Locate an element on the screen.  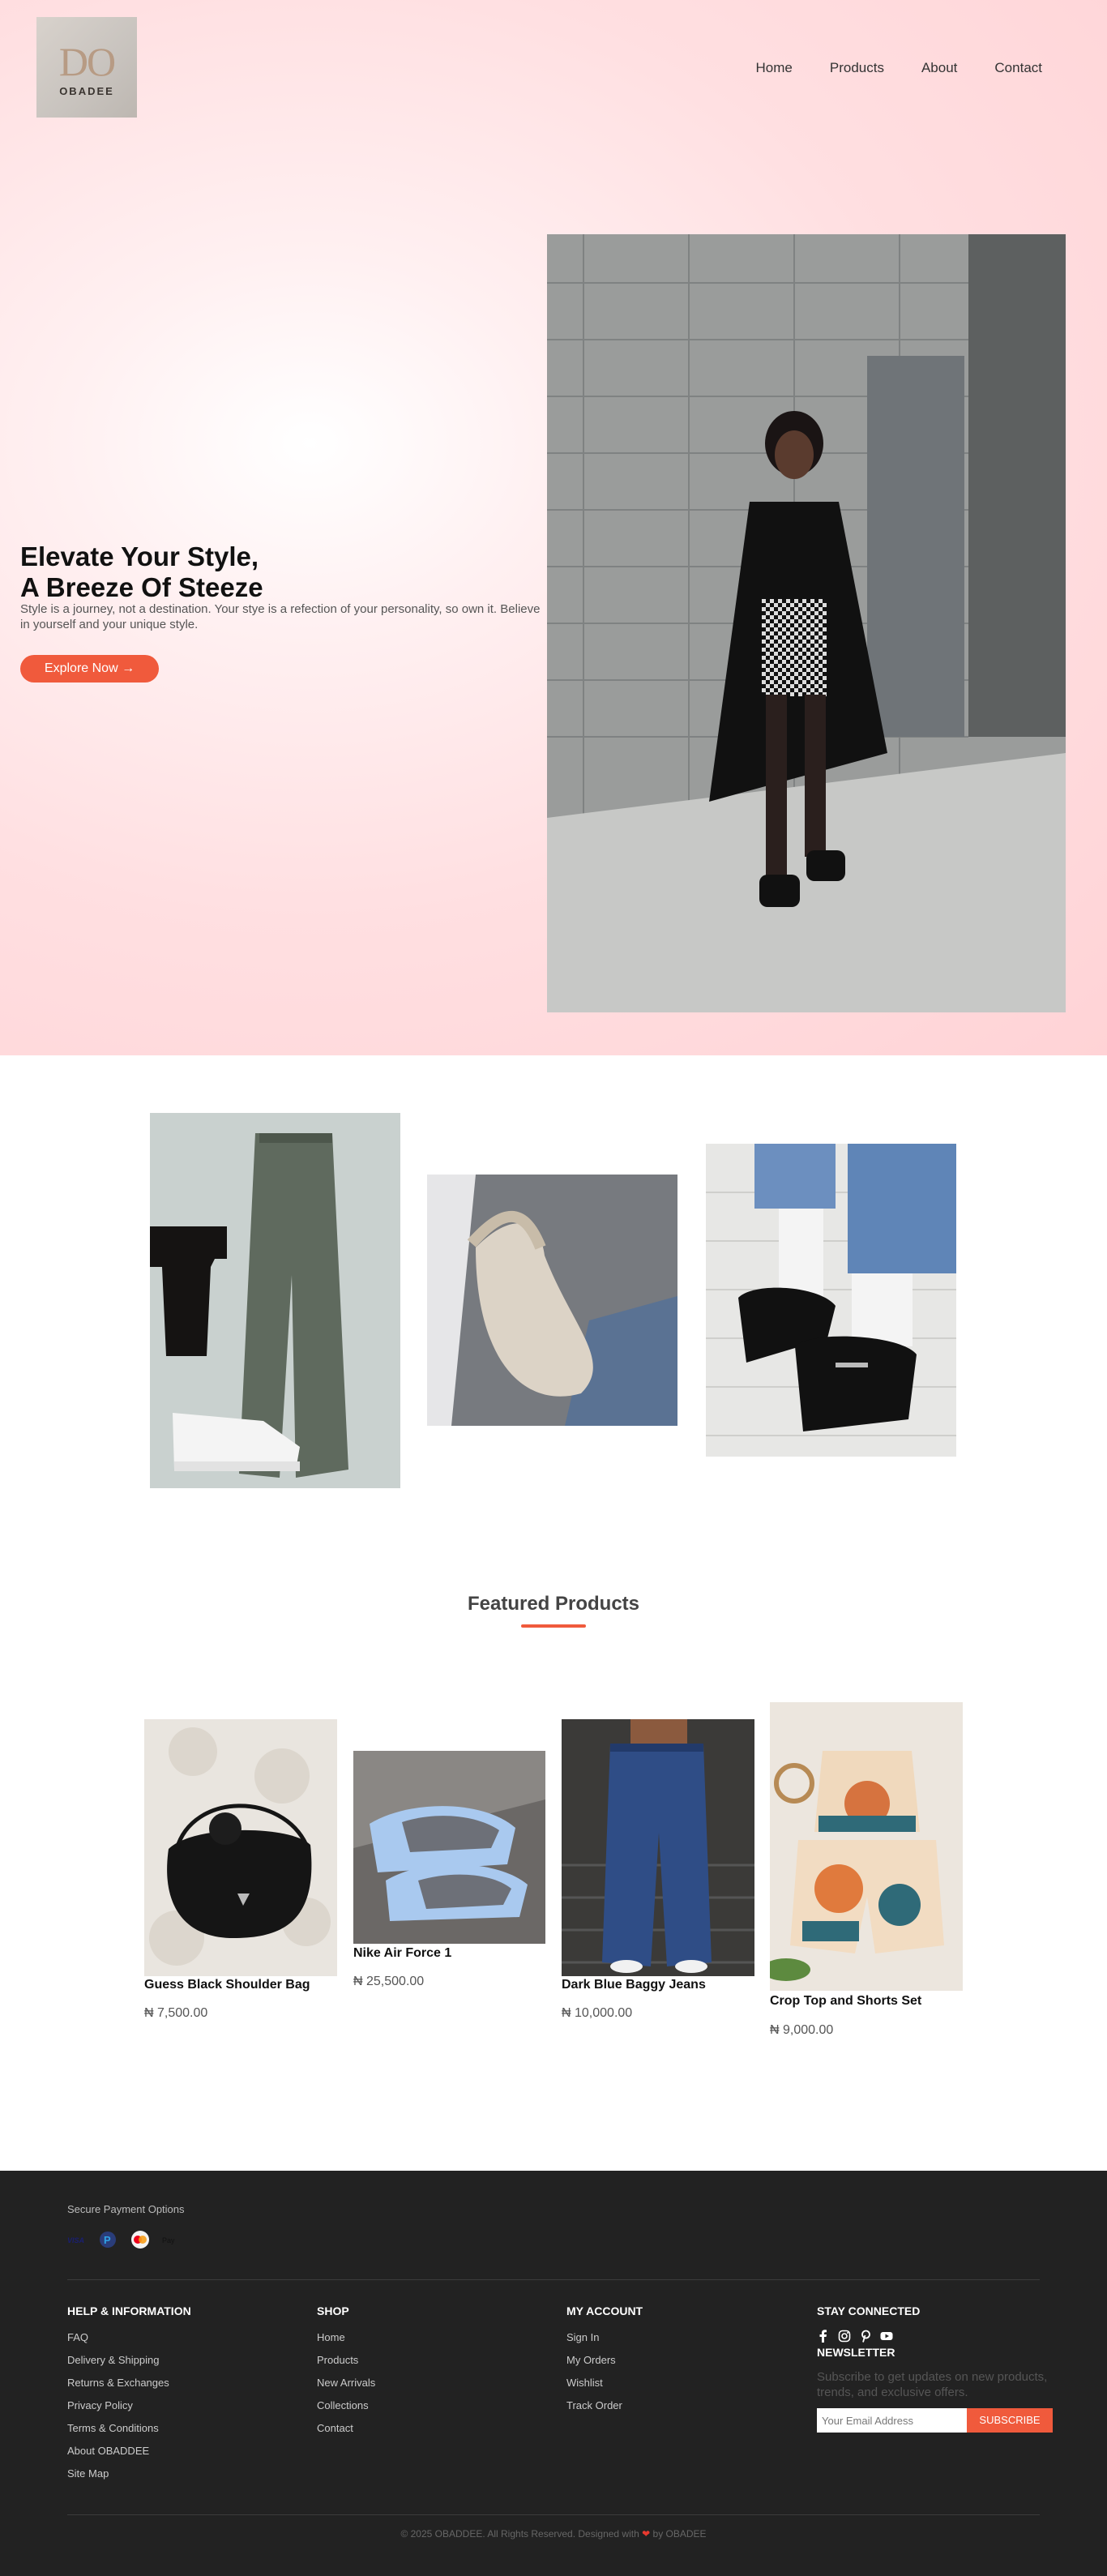
social-links is located at coordinates (855, 2336).